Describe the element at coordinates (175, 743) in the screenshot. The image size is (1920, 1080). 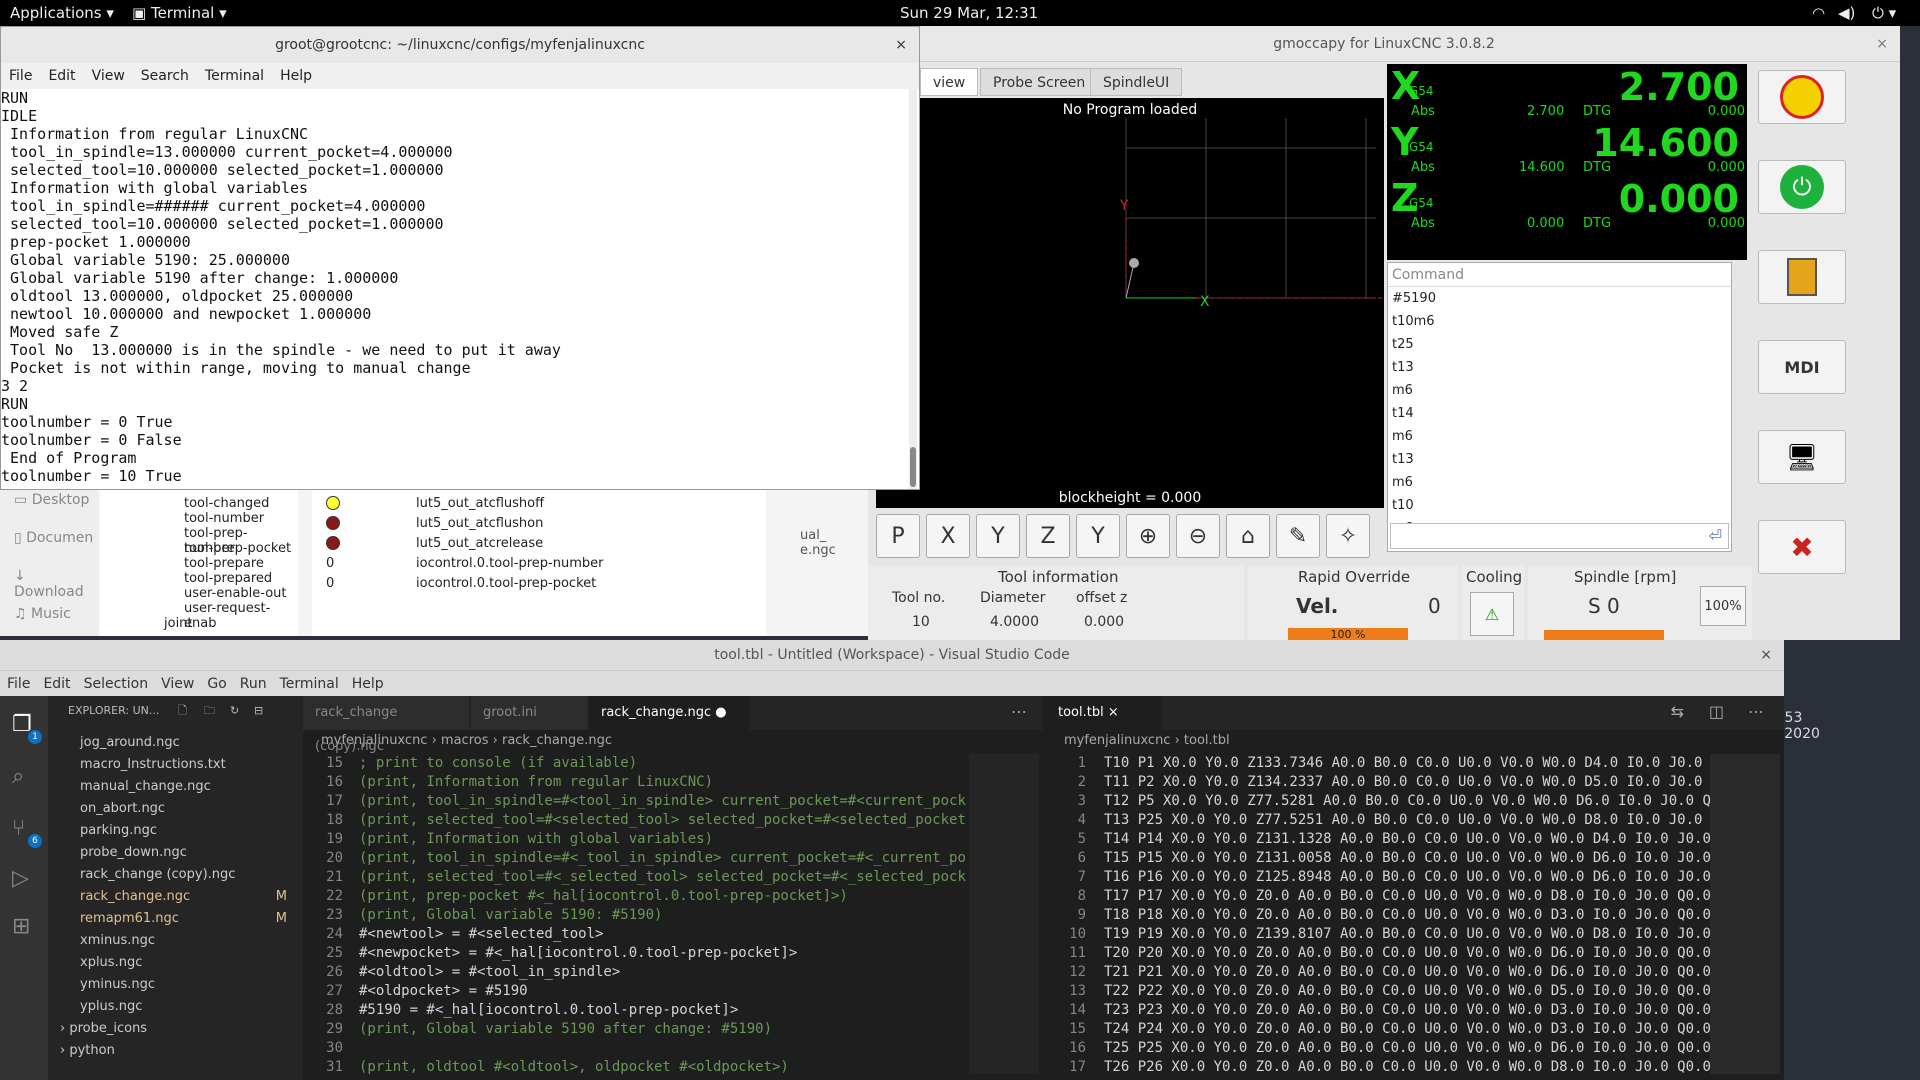
I see `explorer-file: jog_around.ngc` at that location.